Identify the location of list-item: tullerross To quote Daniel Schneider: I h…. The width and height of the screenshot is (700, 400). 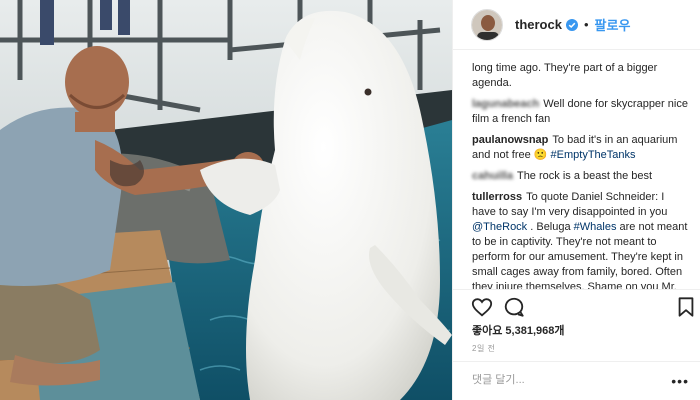
(581, 239).